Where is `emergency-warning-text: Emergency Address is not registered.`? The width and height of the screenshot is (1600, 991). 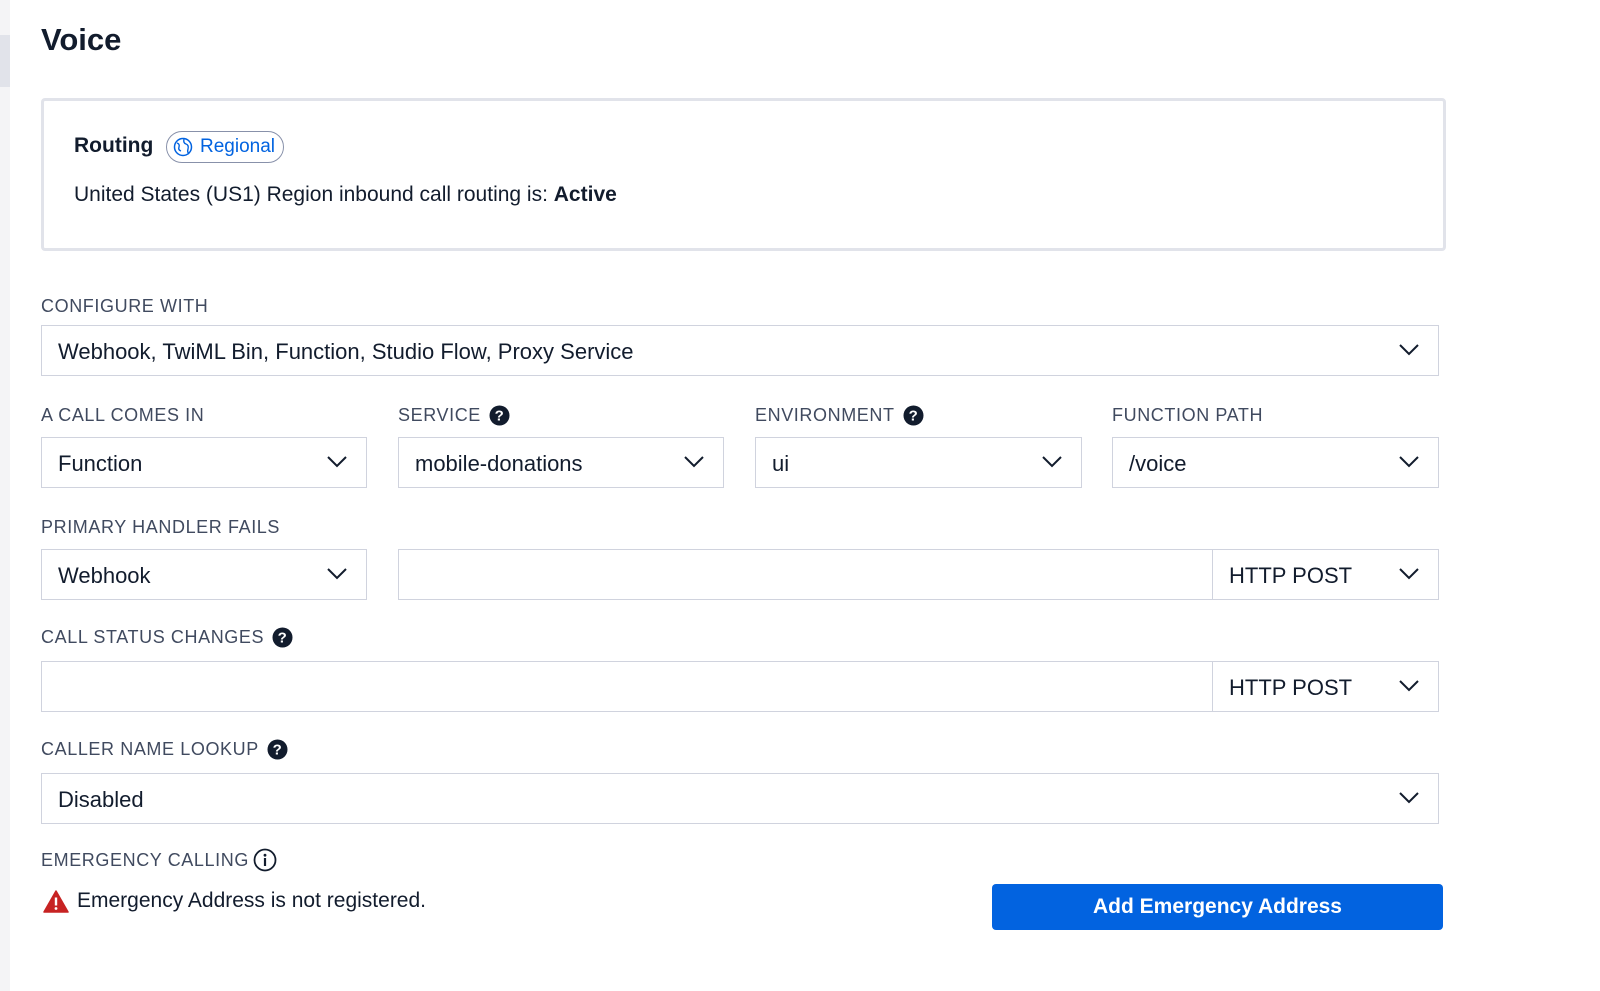
emergency-warning-text: Emergency Address is not registered. is located at coordinates (252, 900).